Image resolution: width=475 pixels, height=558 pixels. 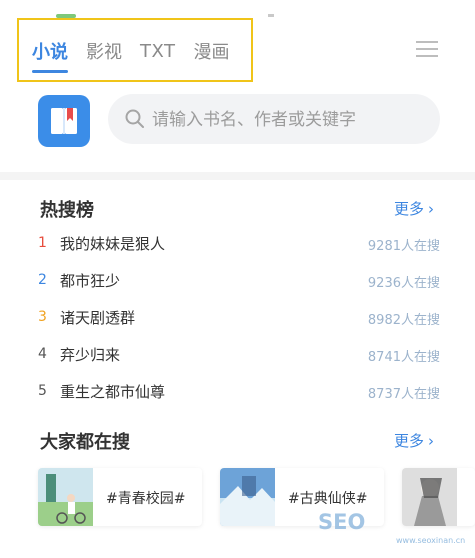 I want to click on hot-search-title: 热搜榜, so click(x=67, y=210).